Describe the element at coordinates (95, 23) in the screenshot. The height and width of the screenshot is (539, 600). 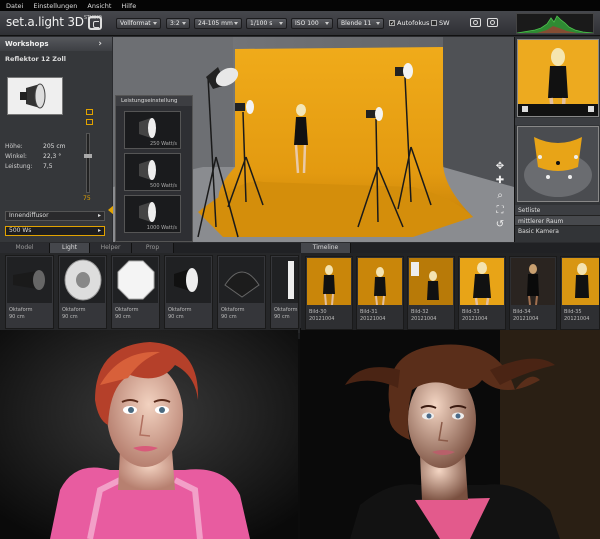
I see `logo-mark-icon` at that location.